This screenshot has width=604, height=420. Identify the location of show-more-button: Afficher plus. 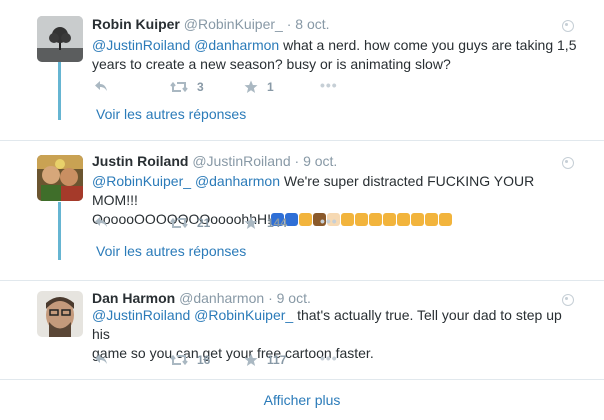
(302, 400).